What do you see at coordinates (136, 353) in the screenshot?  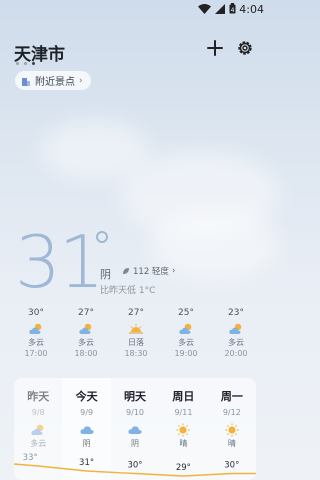 I see `hourly-time: 18:30` at bounding box center [136, 353].